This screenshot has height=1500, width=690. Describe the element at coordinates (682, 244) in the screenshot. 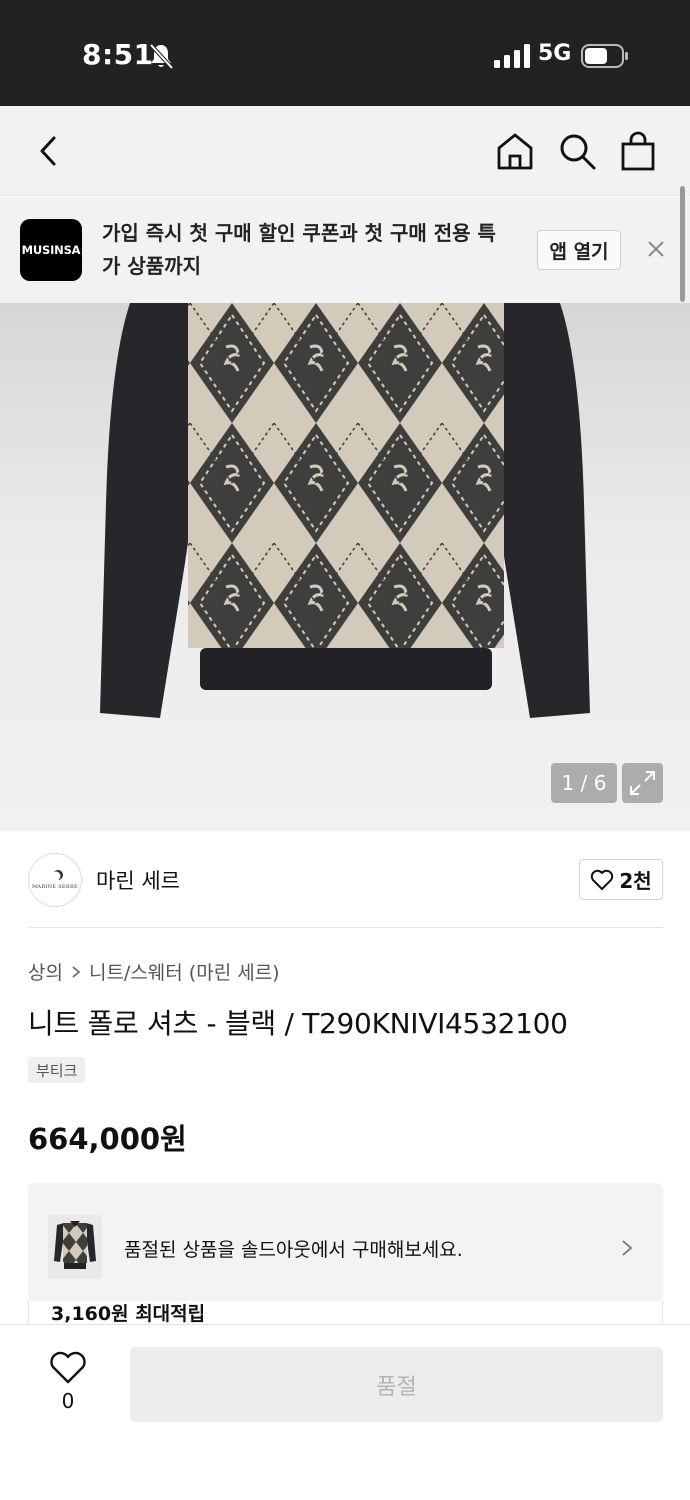

I see `scrollbar` at that location.